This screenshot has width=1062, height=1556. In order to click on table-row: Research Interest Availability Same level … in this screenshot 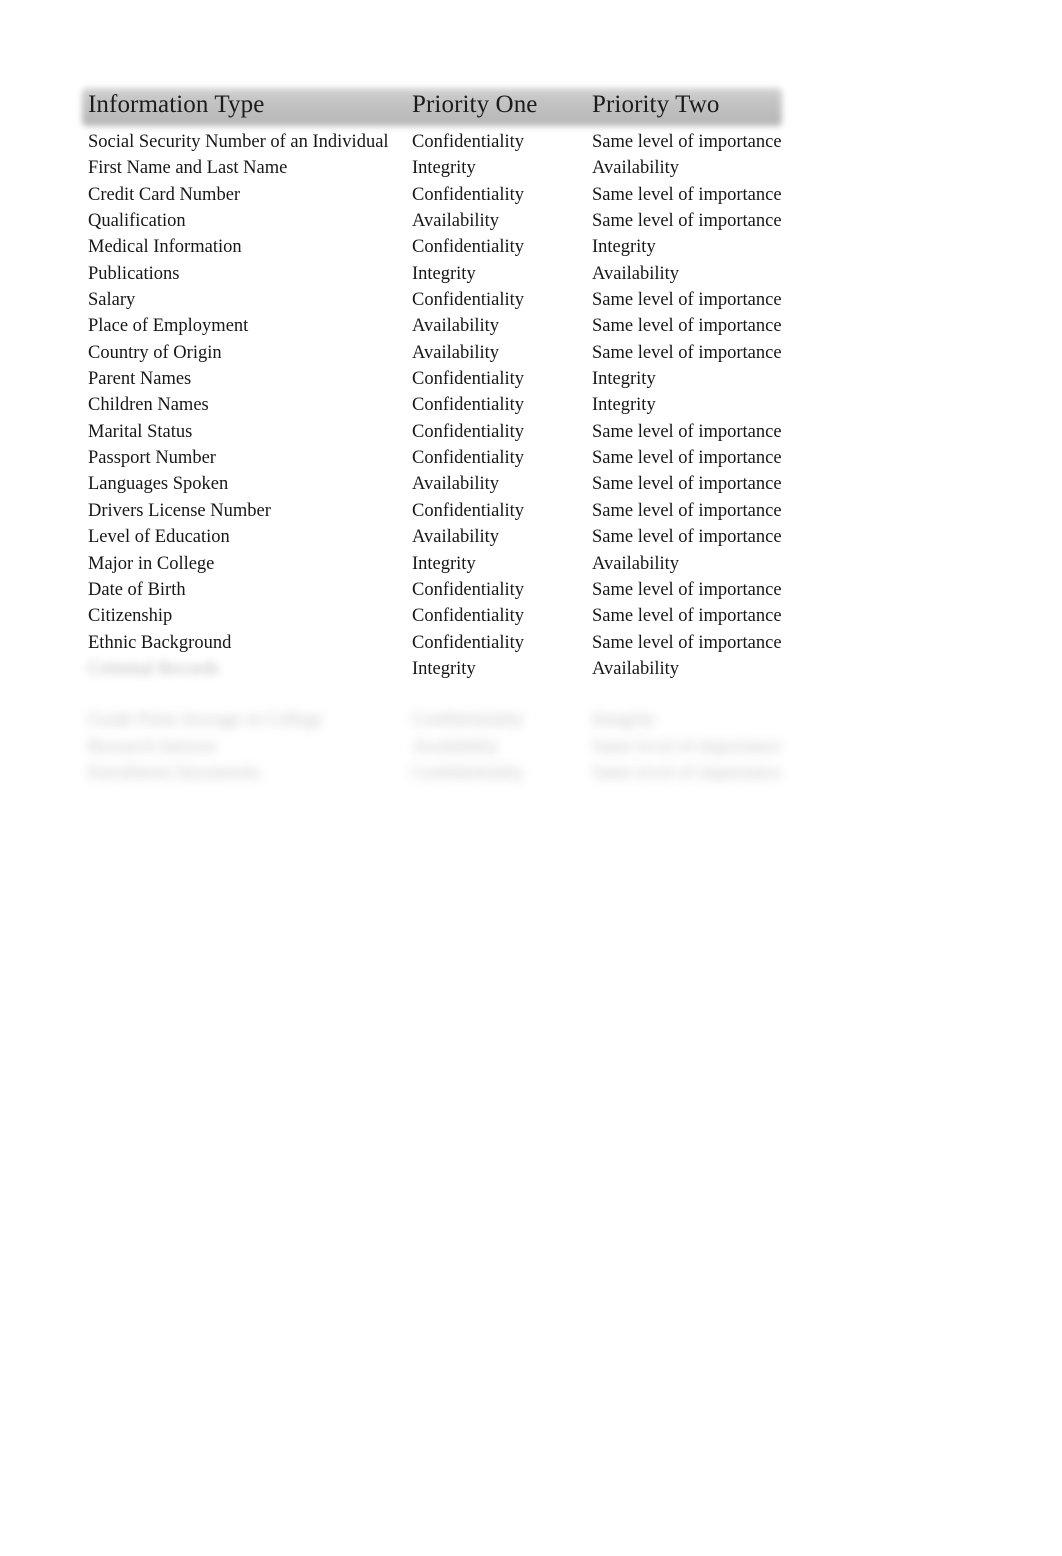, I will do `click(448, 747)`.